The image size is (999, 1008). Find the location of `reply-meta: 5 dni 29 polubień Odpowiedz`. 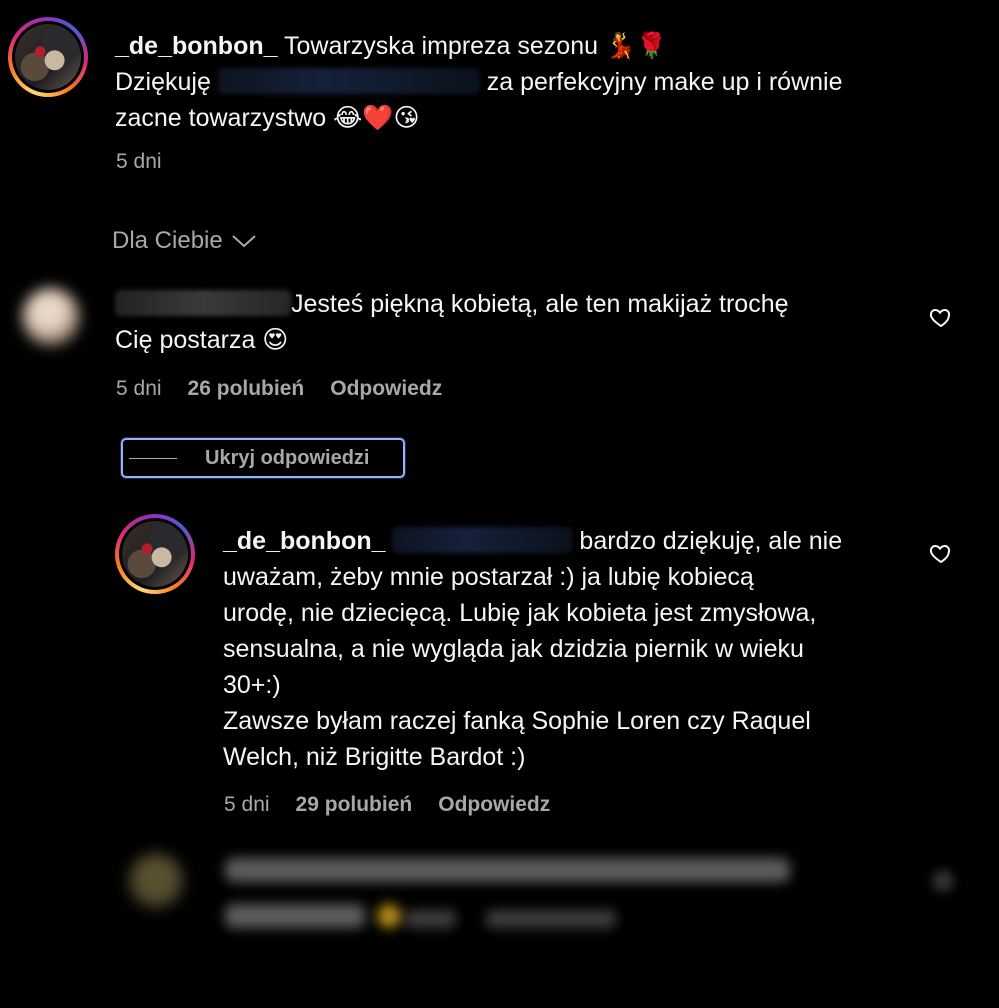

reply-meta: 5 dni 29 polubień Odpowiedz is located at coordinates (387, 805).